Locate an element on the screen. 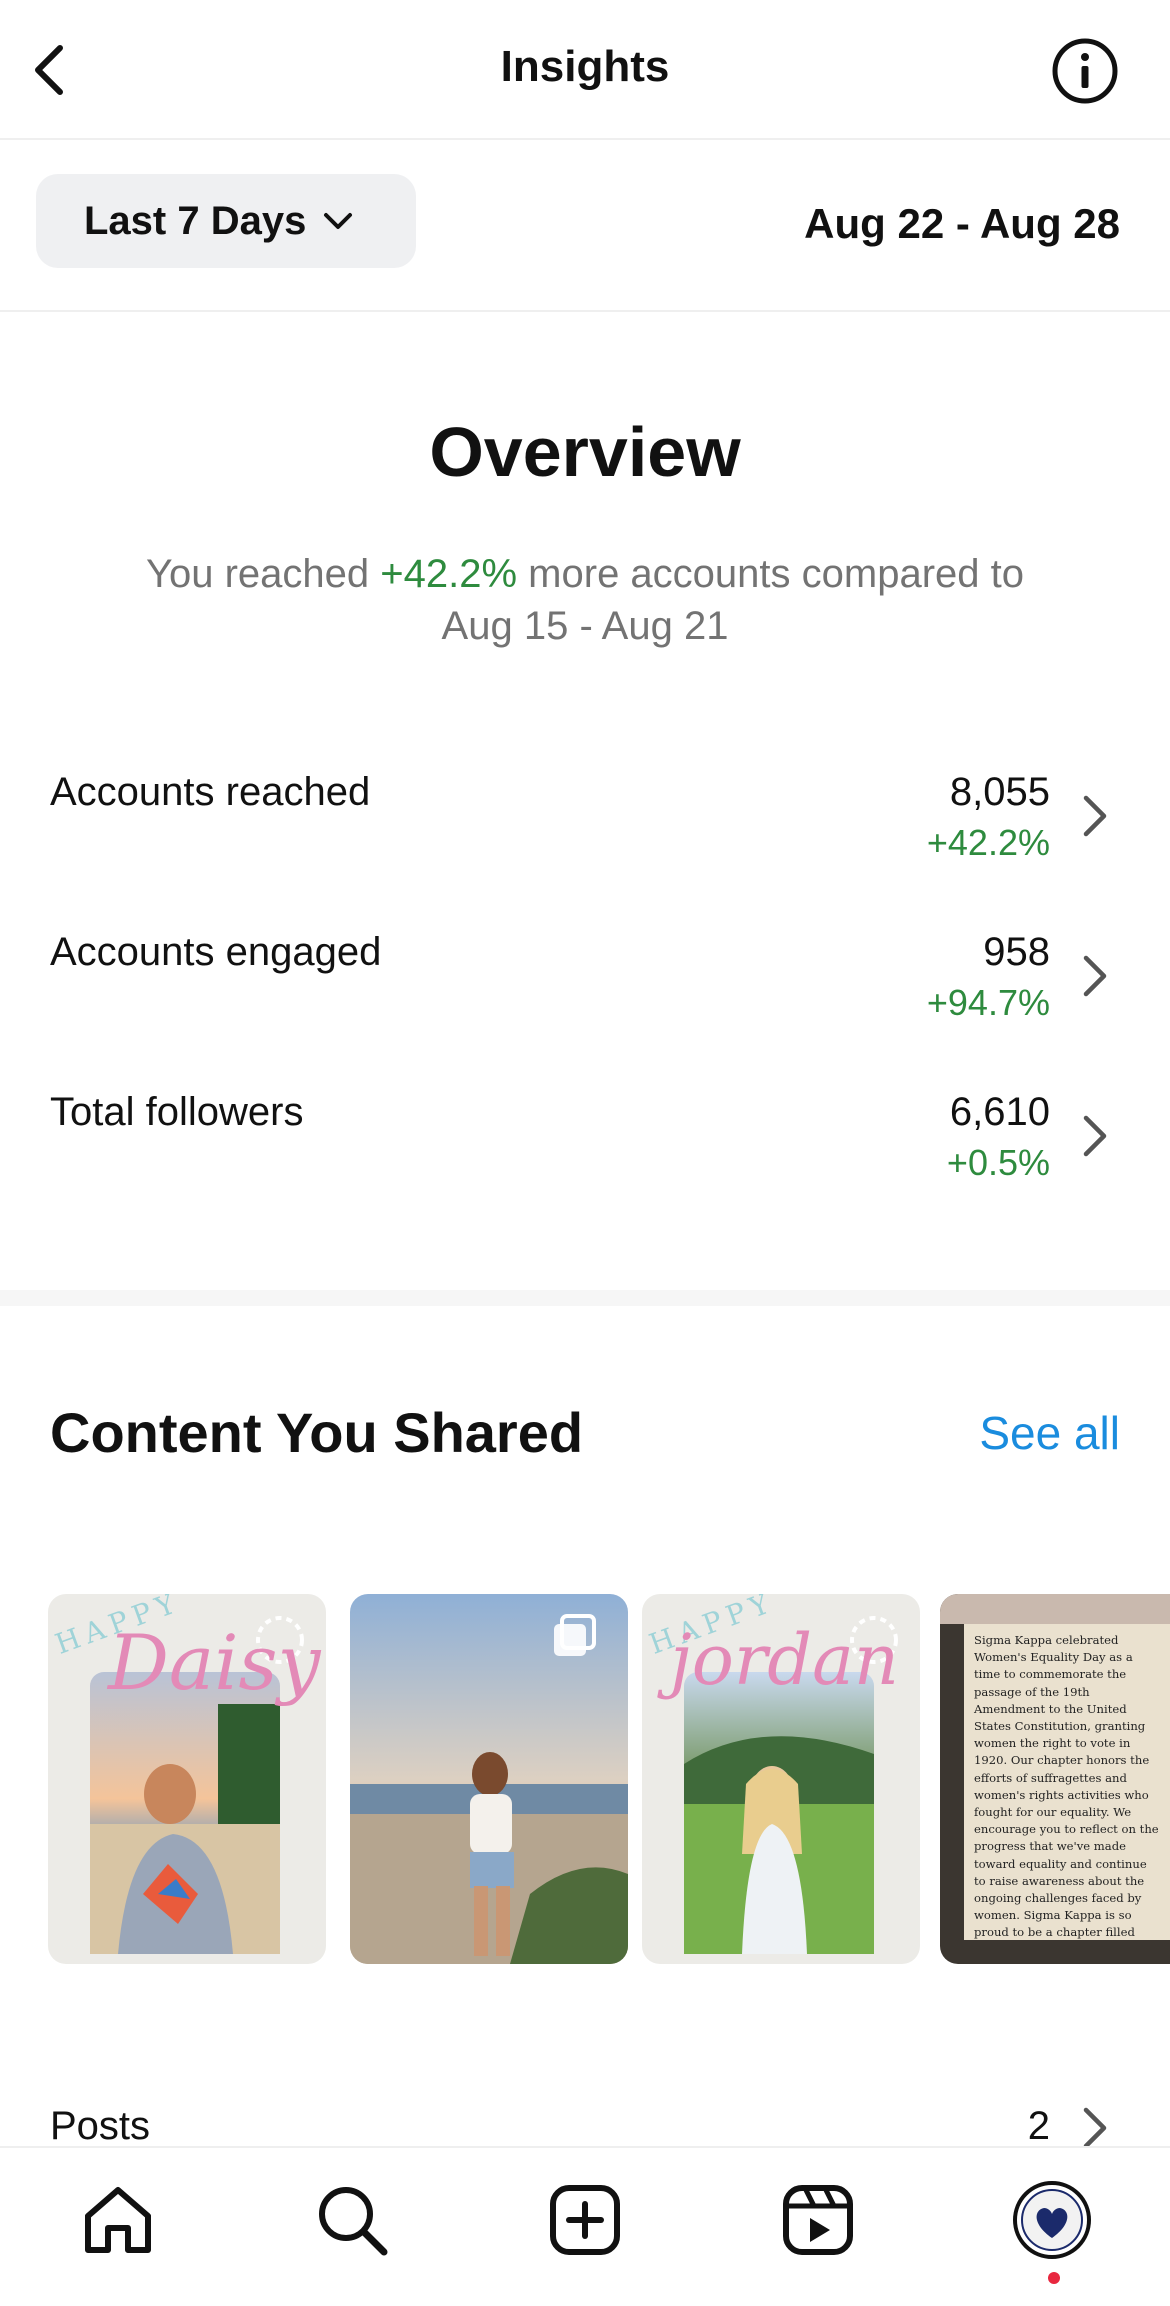 This screenshot has height=2306, width=1170. date-range-dropdown-label: Last 7 Days is located at coordinates (195, 220).